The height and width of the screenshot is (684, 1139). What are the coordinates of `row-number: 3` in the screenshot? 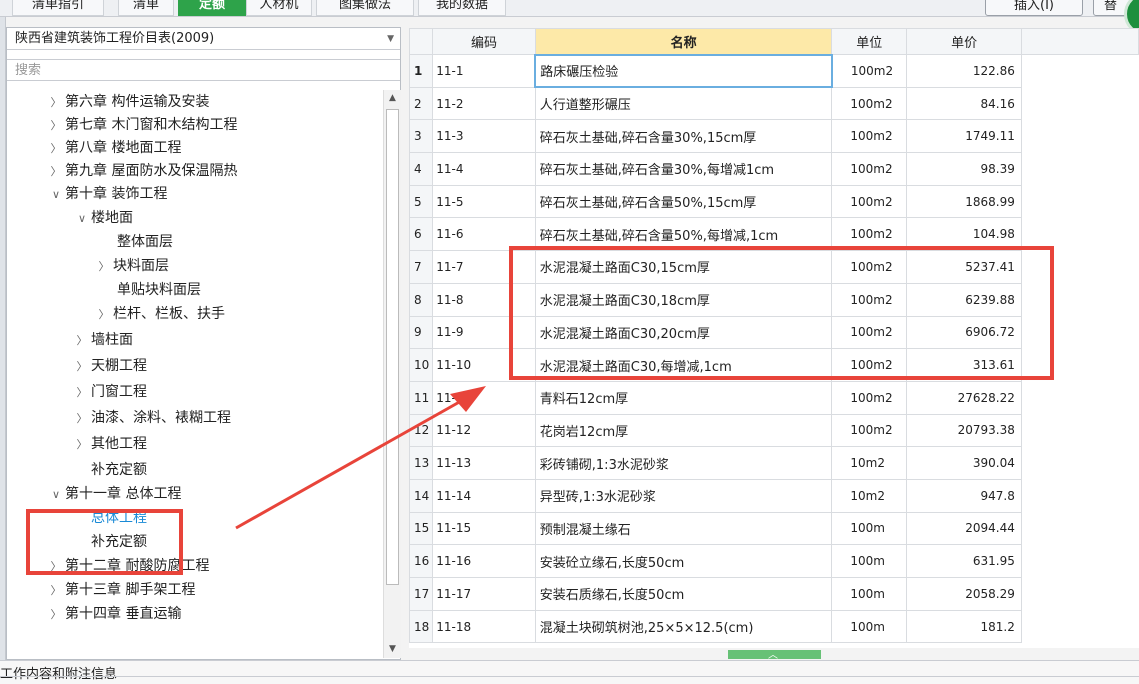 It's located at (421, 136).